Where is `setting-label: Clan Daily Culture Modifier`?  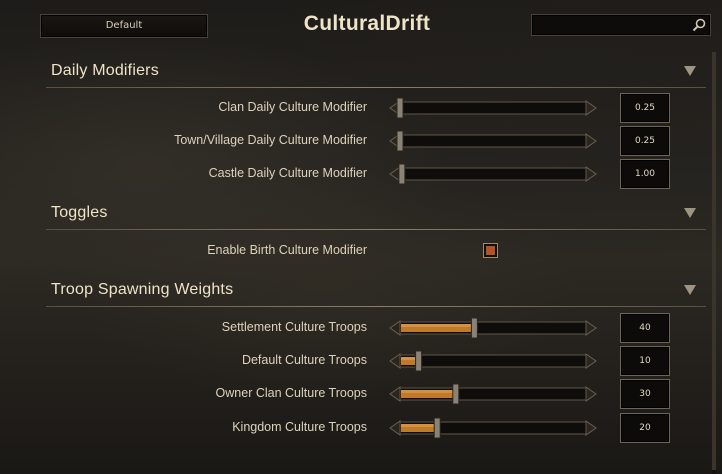 setting-label: Clan Daily Culture Modifier is located at coordinates (292, 107).